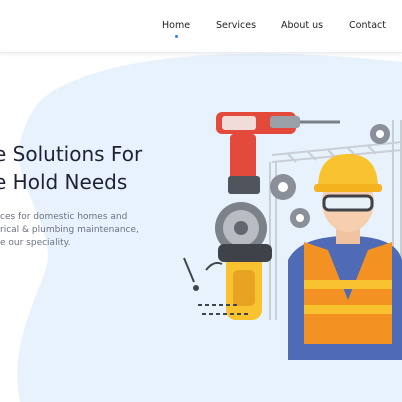 Image resolution: width=402 pixels, height=402 pixels. What do you see at coordinates (64, 217) in the screenshot?
I see `description-line-1: ces for domestic homes and` at bounding box center [64, 217].